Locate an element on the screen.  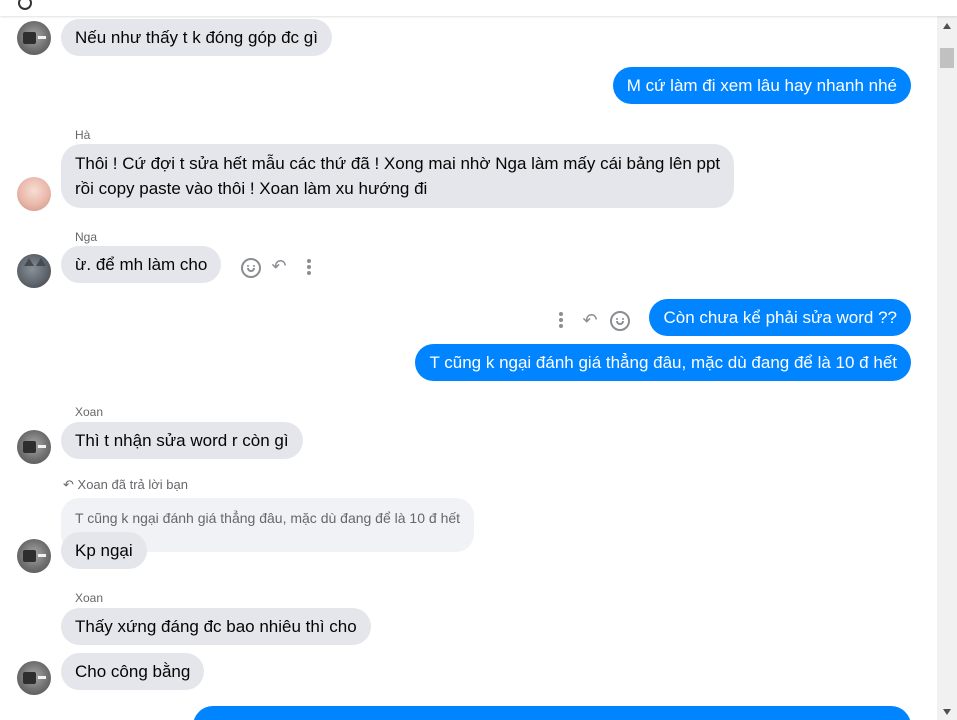
message-bubble: M cứ làm đi xem lâu hay nhanh nhé is located at coordinates (761, 85).